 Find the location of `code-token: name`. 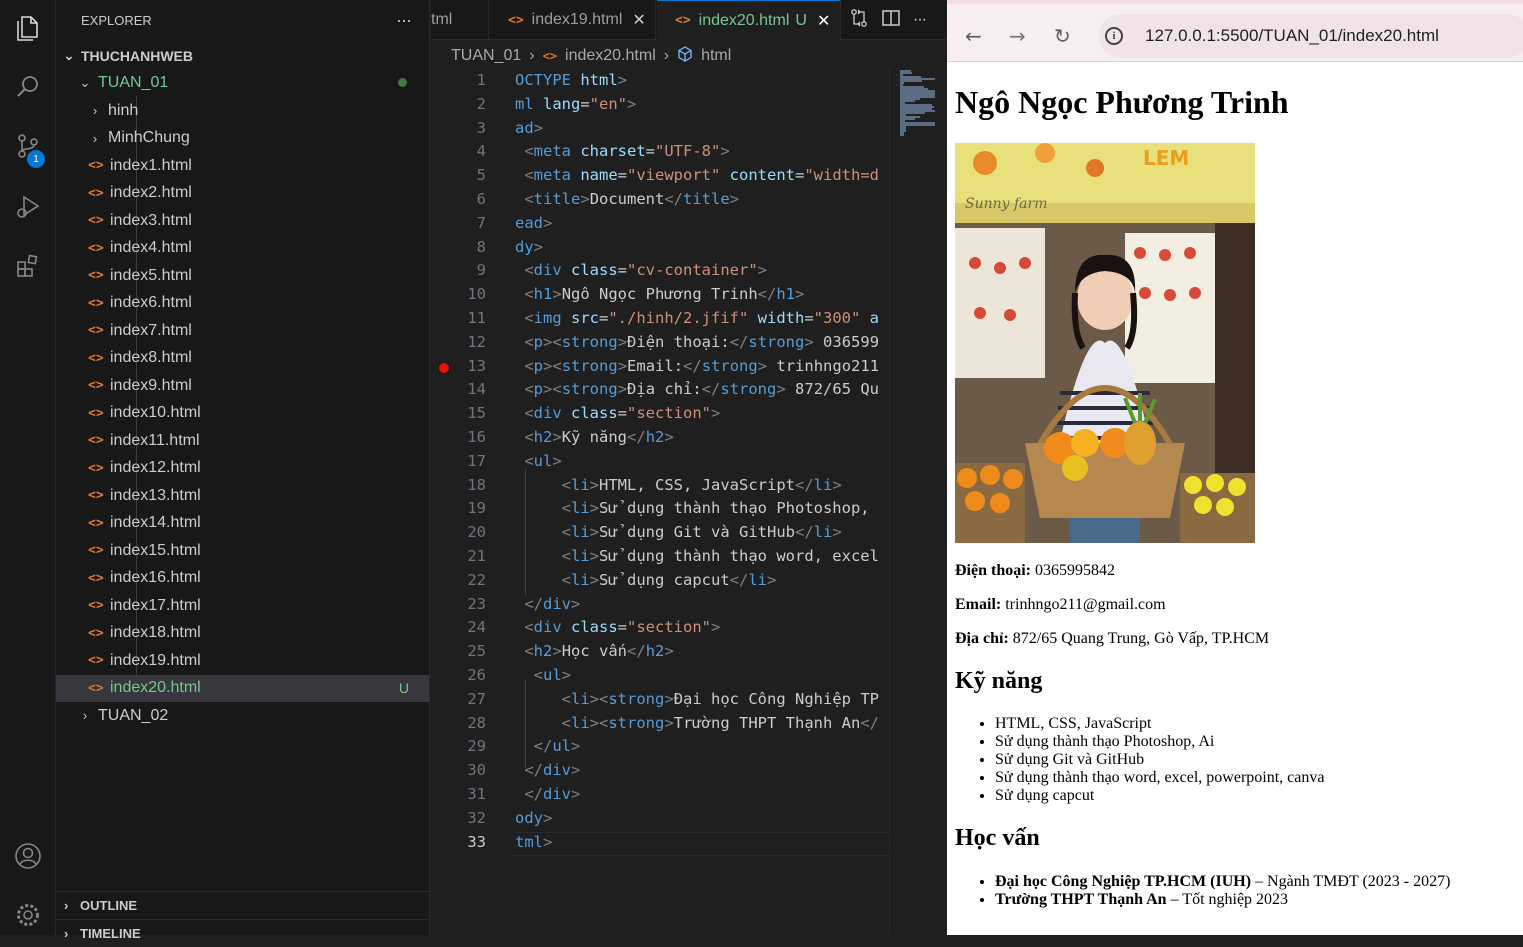

code-token: name is located at coordinates (599, 175).